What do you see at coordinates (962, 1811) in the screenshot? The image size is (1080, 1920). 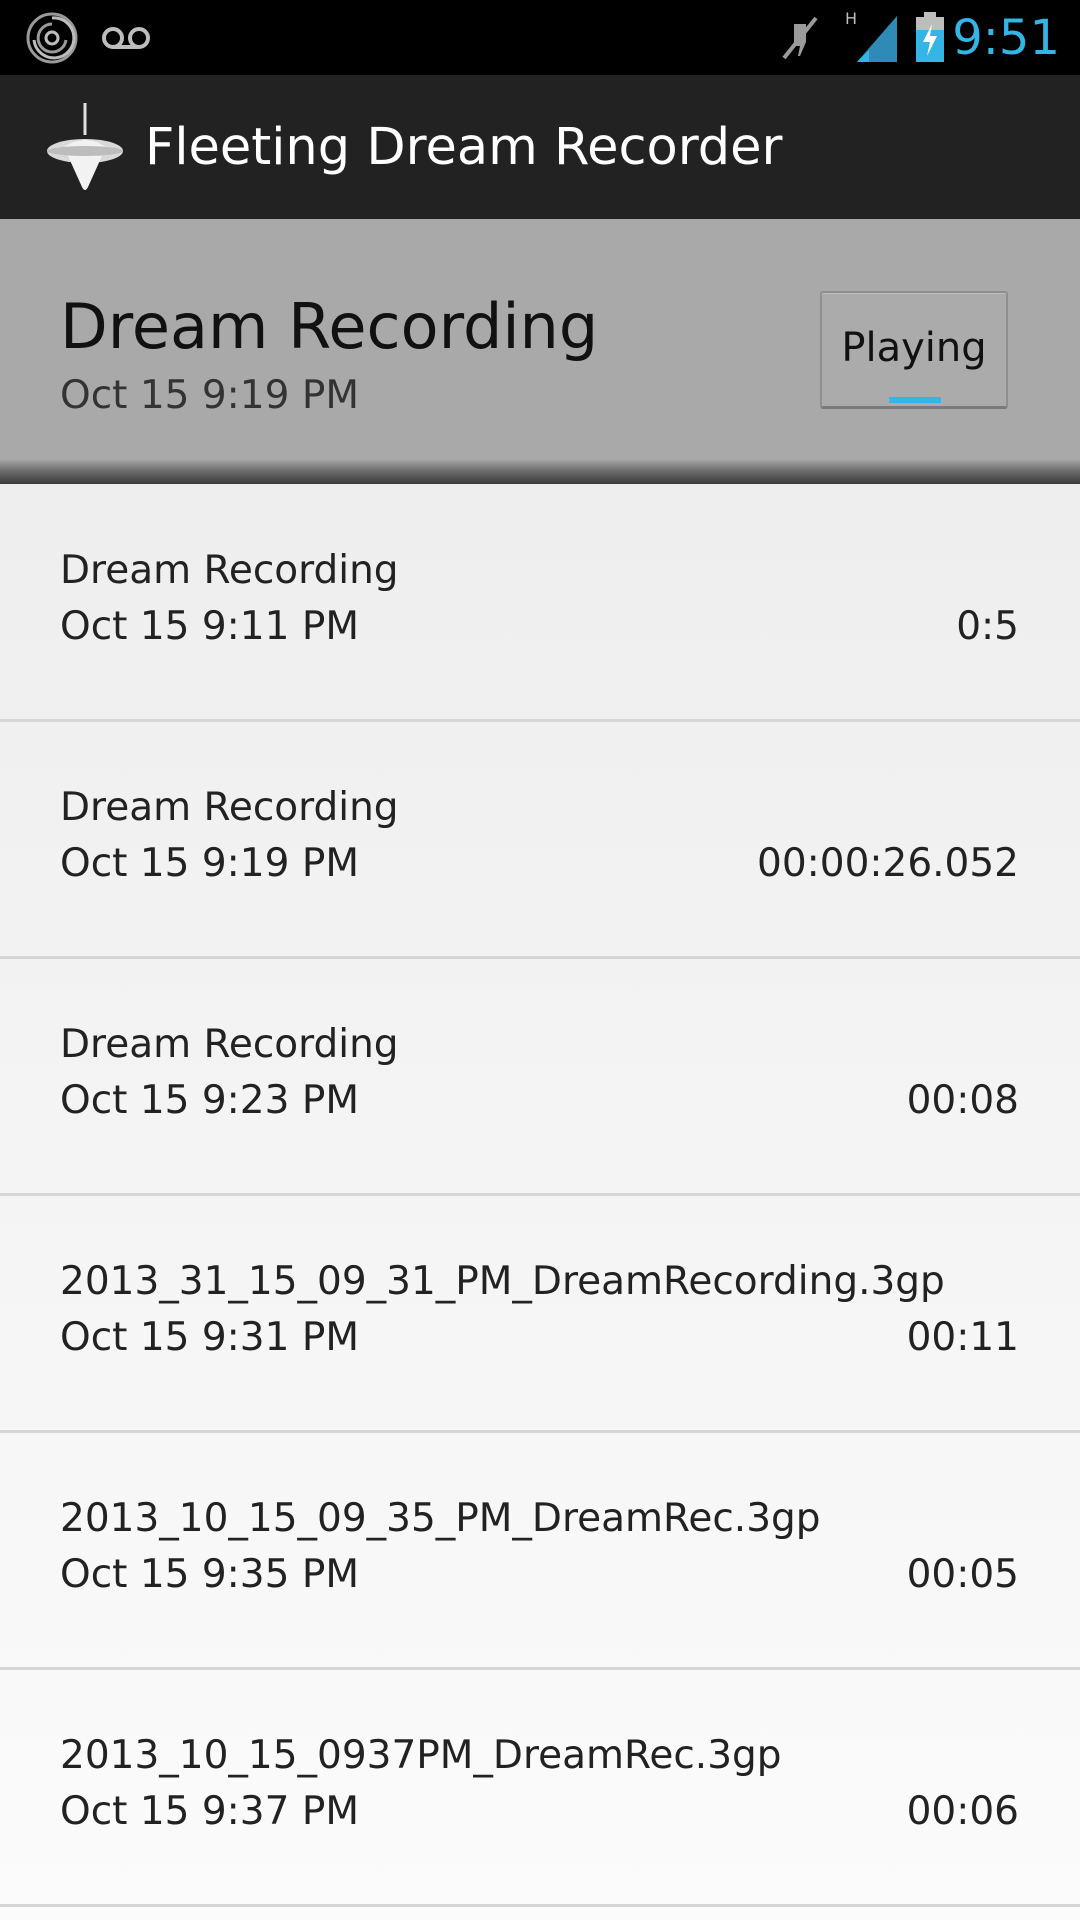 I see `recording-duration: 00:06` at bounding box center [962, 1811].